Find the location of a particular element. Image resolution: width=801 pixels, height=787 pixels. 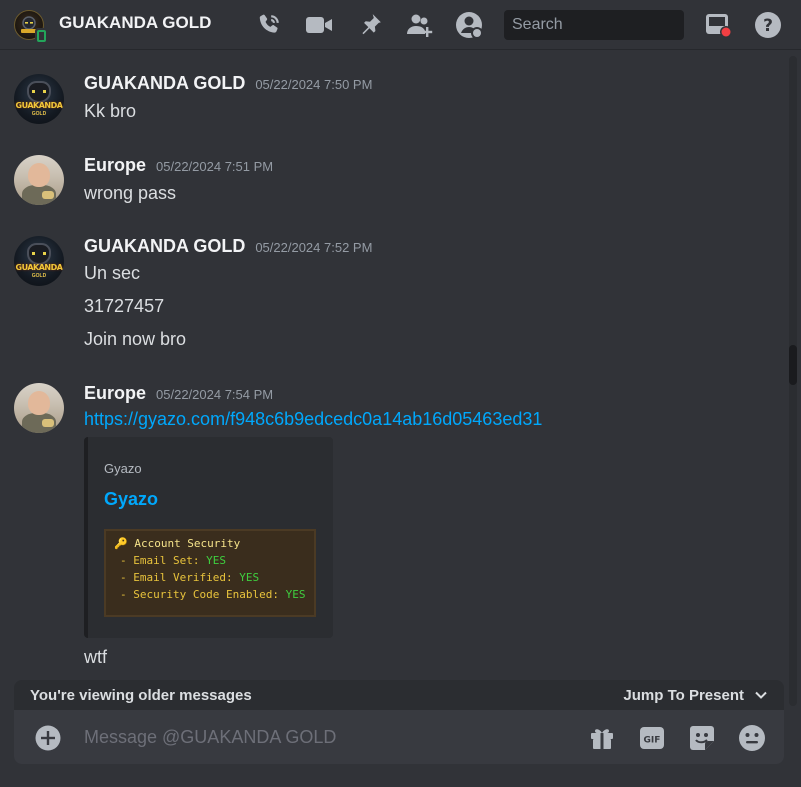

jump-to-present-button: Jump To Present is located at coordinates (695, 695).